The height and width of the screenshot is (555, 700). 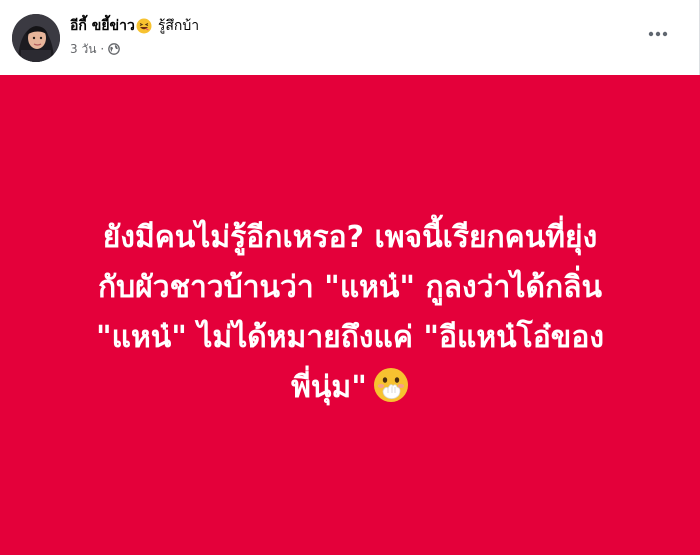 I want to click on grinning-squinting-face-icon, so click(x=144, y=26).